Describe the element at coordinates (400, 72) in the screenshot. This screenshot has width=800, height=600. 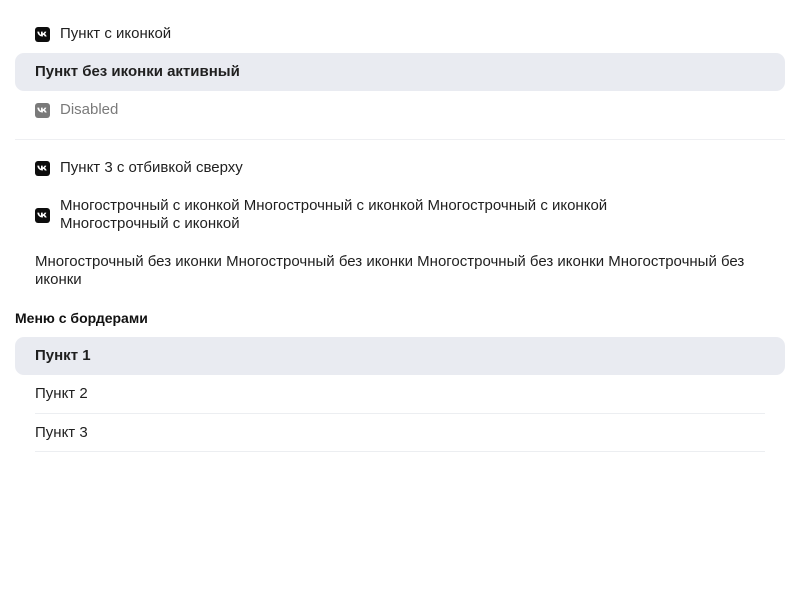
I see `menu-item-active: Пункт без иконки активный` at that location.